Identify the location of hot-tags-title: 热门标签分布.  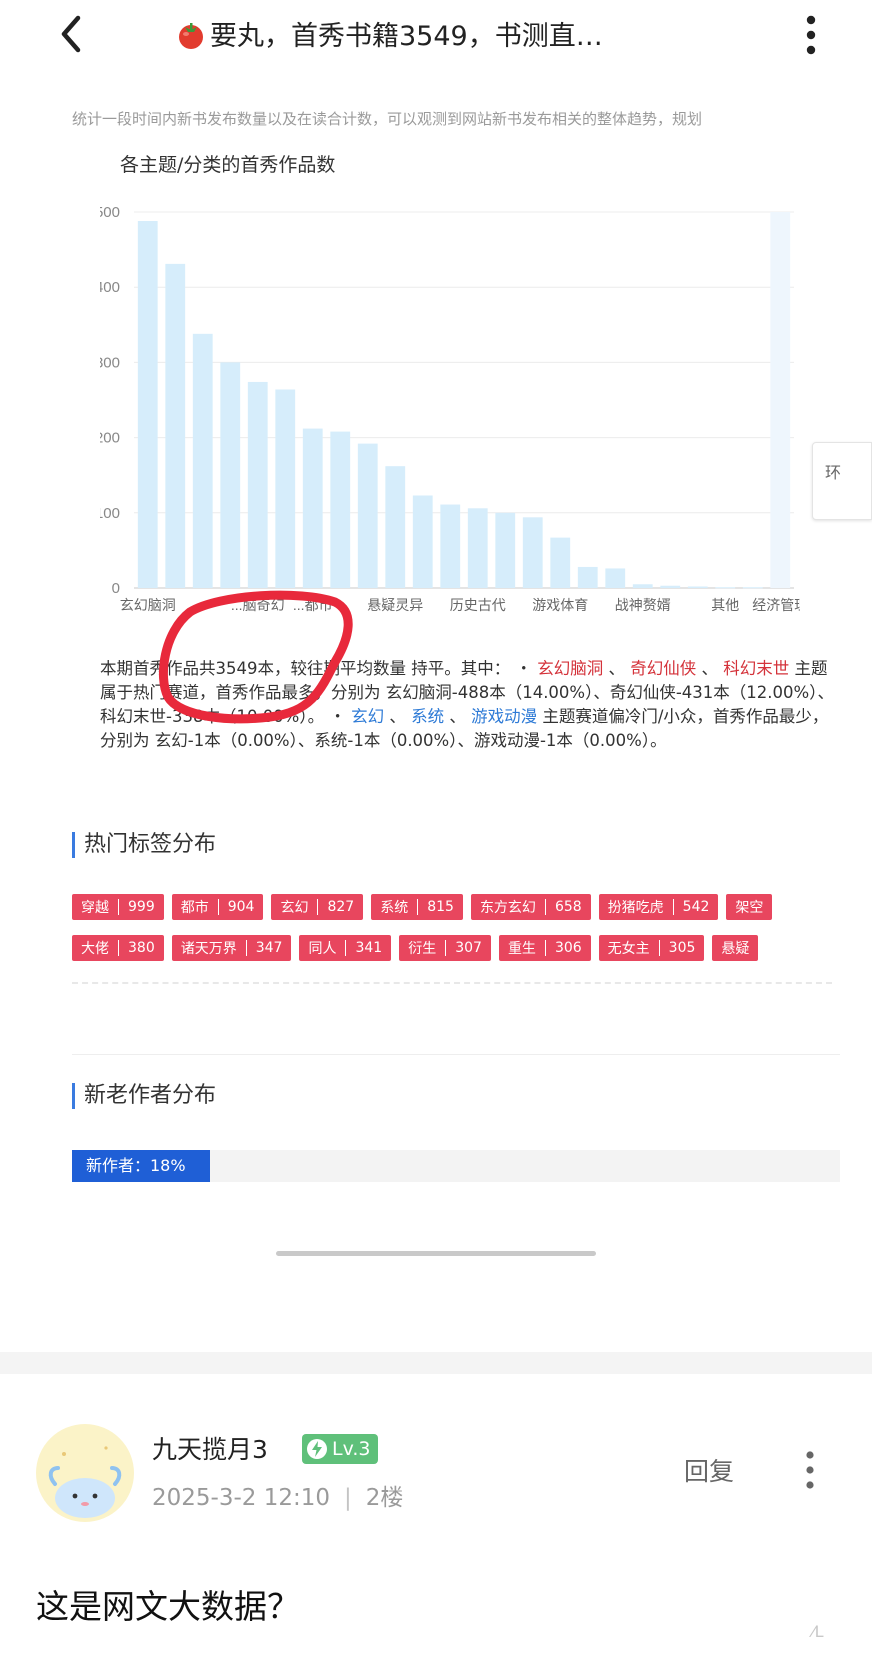
(144, 845).